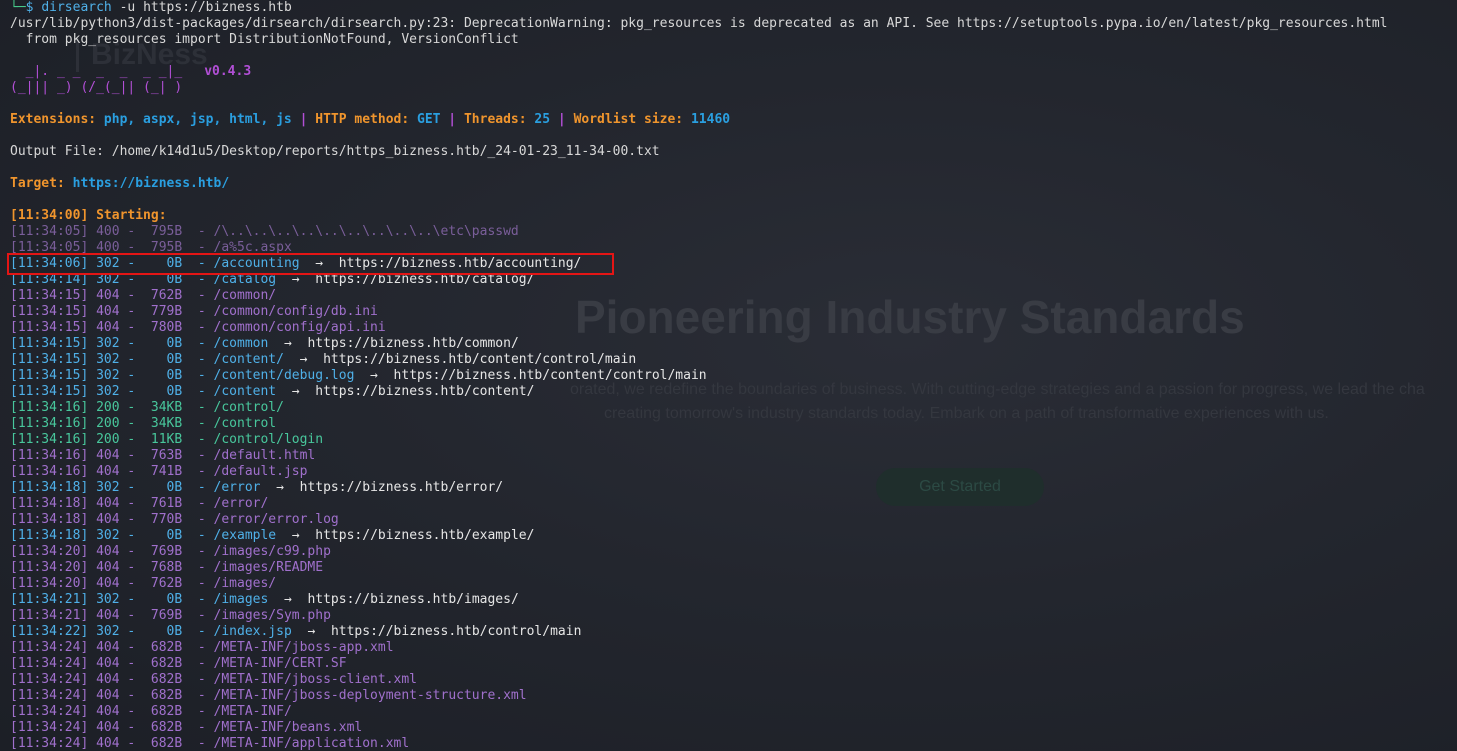  I want to click on result-redirect: https://bizness.htb/example/, so click(425, 535).